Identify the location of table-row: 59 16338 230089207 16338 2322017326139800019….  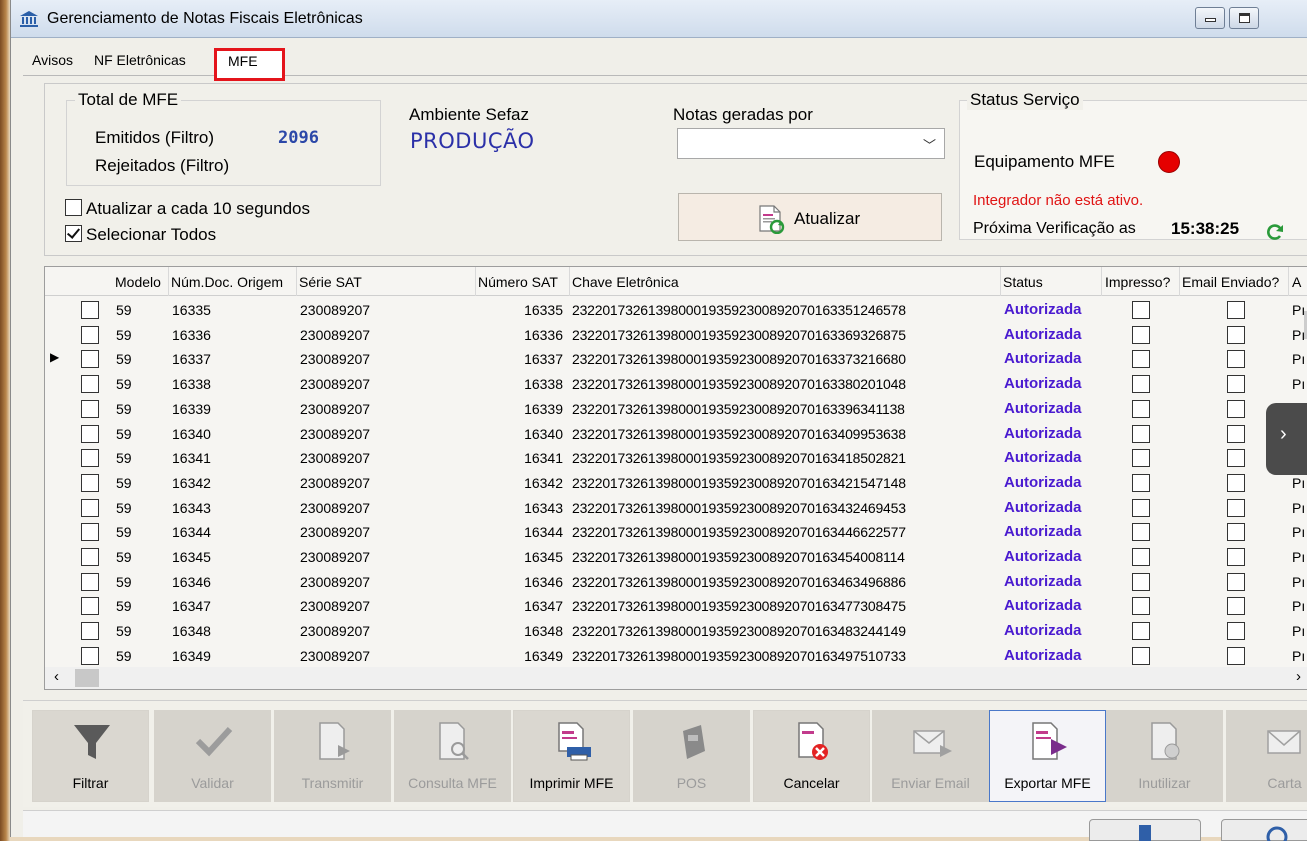
(676, 384).